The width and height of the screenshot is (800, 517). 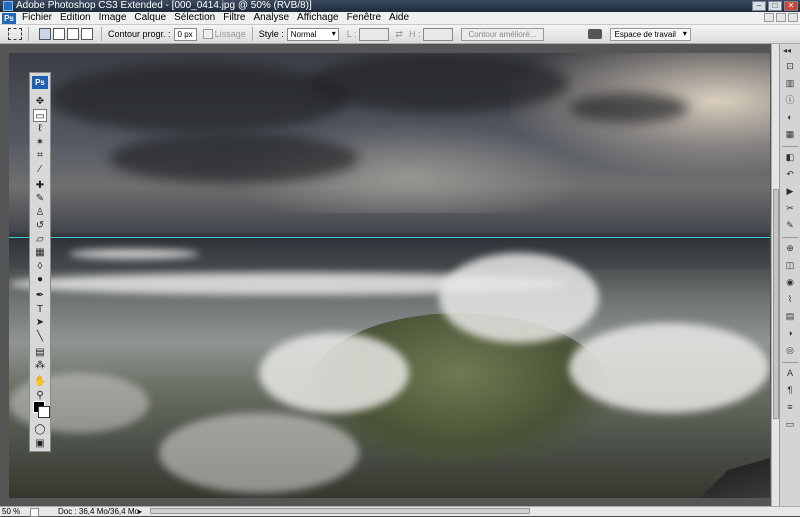 I want to click on workspace-icon, so click(x=594, y=34).